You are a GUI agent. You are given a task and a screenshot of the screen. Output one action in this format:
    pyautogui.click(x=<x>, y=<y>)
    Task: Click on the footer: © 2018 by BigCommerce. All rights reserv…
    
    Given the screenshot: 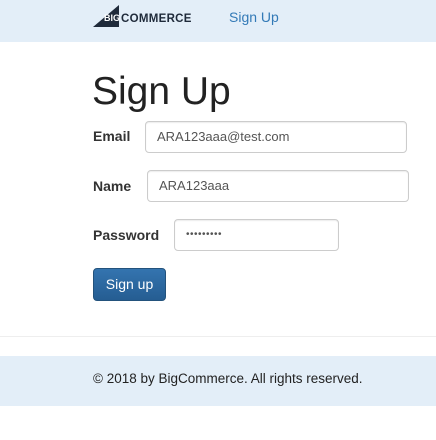 What is the action you would take?
    pyautogui.click(x=218, y=381)
    